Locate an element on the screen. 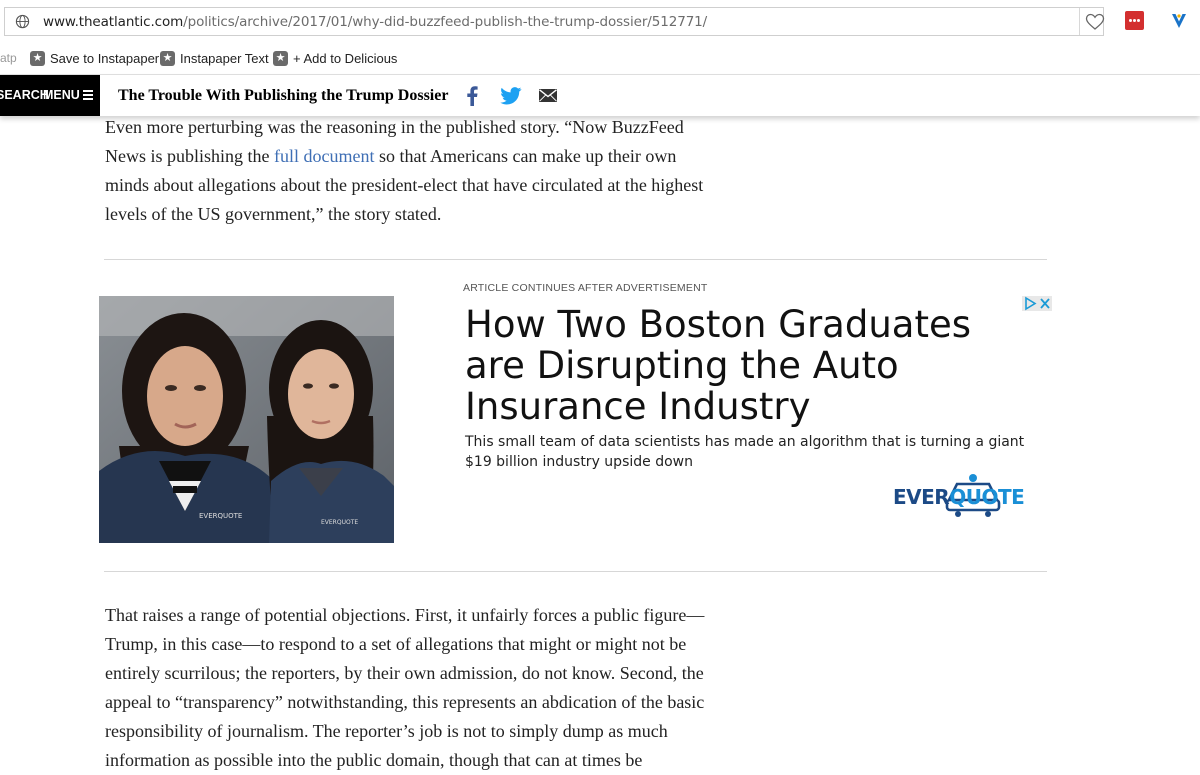 Image resolution: width=1200 pixels, height=775 pixels. logo-text-quote: QUOTE is located at coordinates (987, 497).